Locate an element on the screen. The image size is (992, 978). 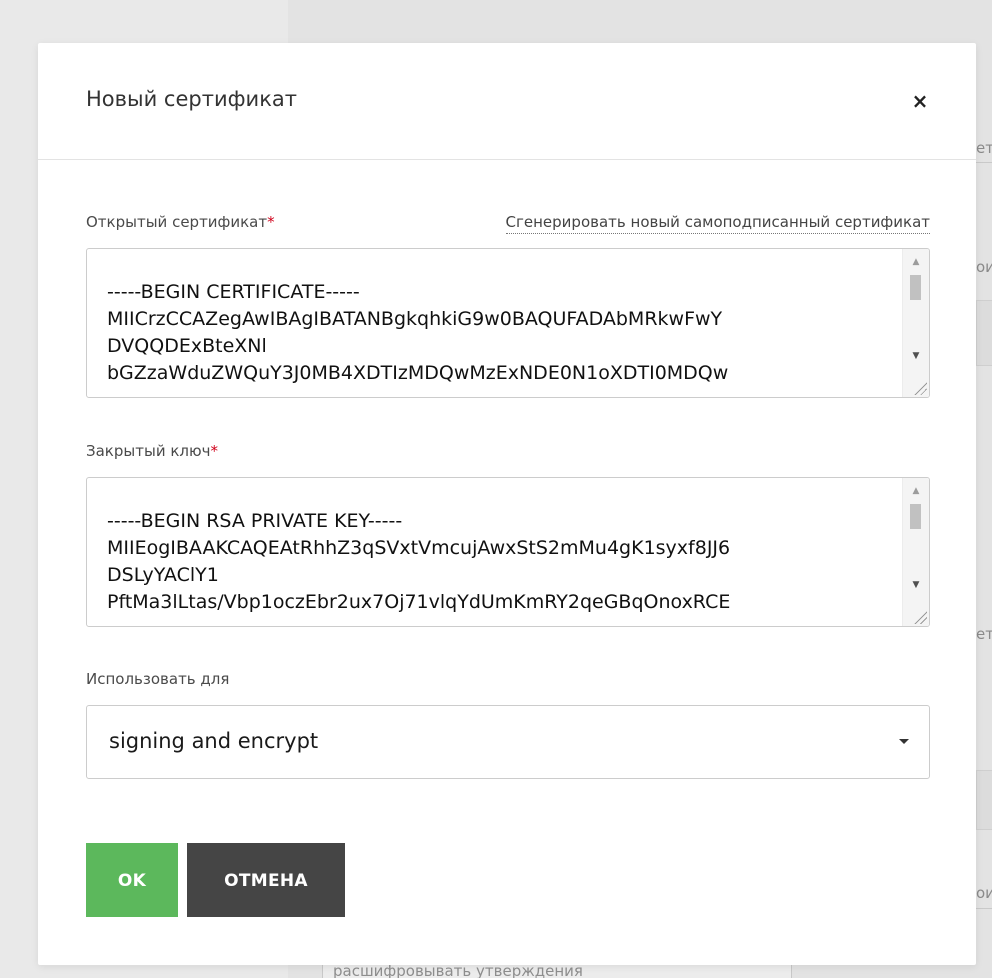
public-cert-scrollbar: ▲ ▼ is located at coordinates (915, 323).